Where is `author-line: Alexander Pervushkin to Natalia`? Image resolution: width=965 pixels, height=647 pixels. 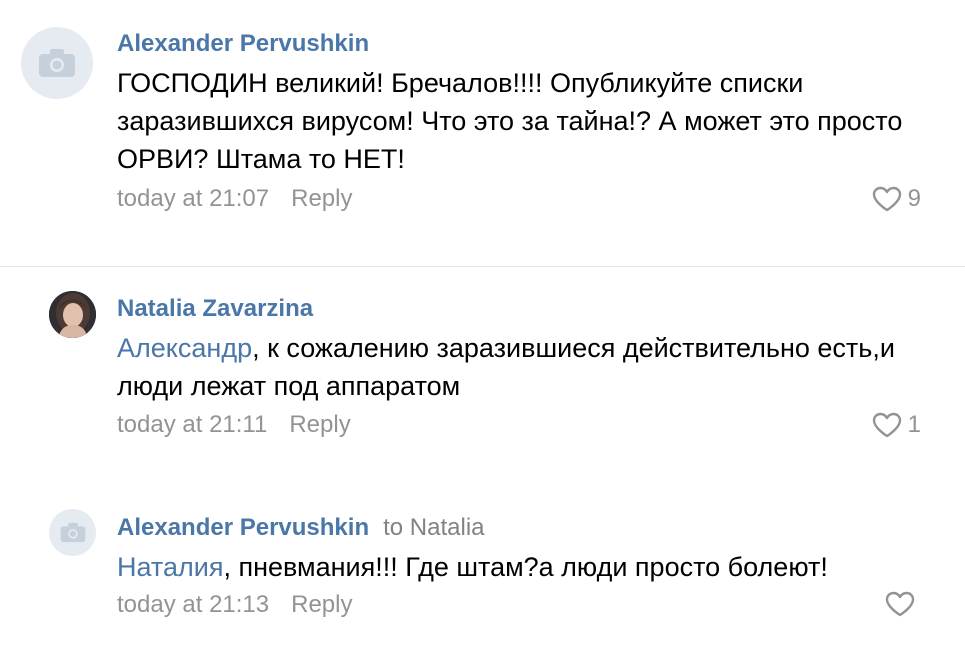
author-line: Alexander Pervushkin to Natalia is located at coordinates (301, 528).